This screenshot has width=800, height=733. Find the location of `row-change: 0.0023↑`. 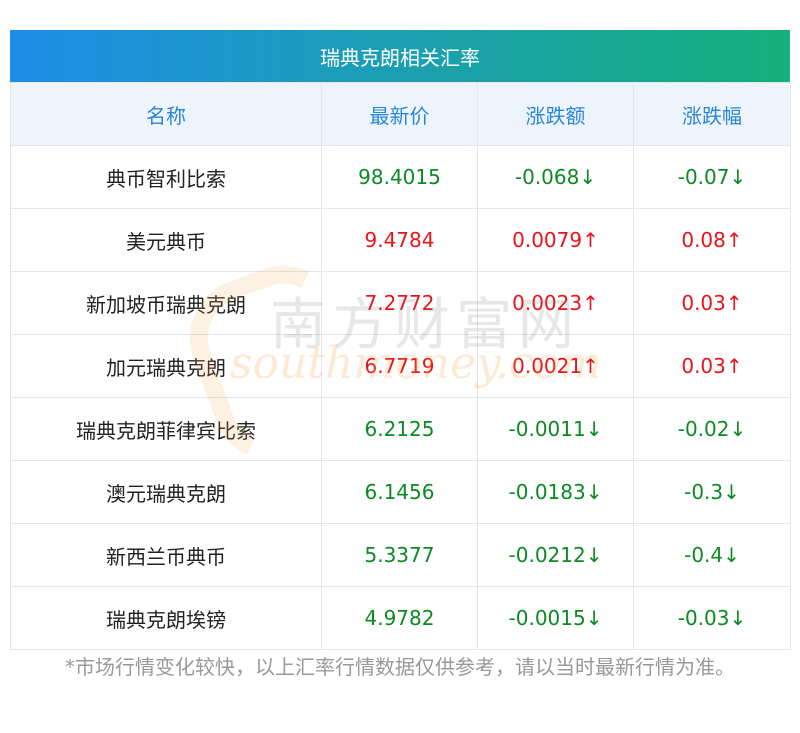

row-change: 0.0023↑ is located at coordinates (555, 303).